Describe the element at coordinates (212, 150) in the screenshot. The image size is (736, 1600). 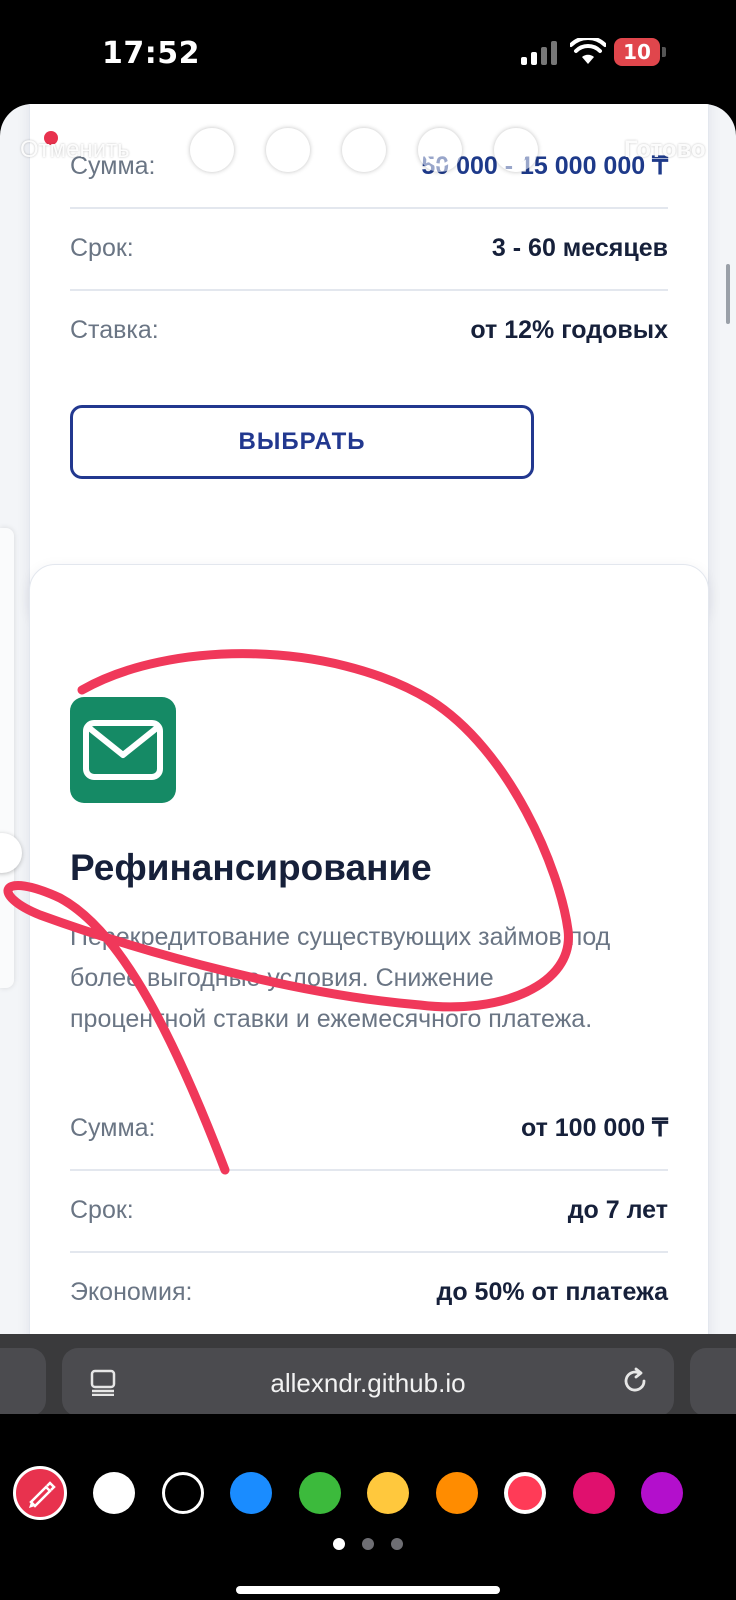
I see `pen-tool-icon` at that location.